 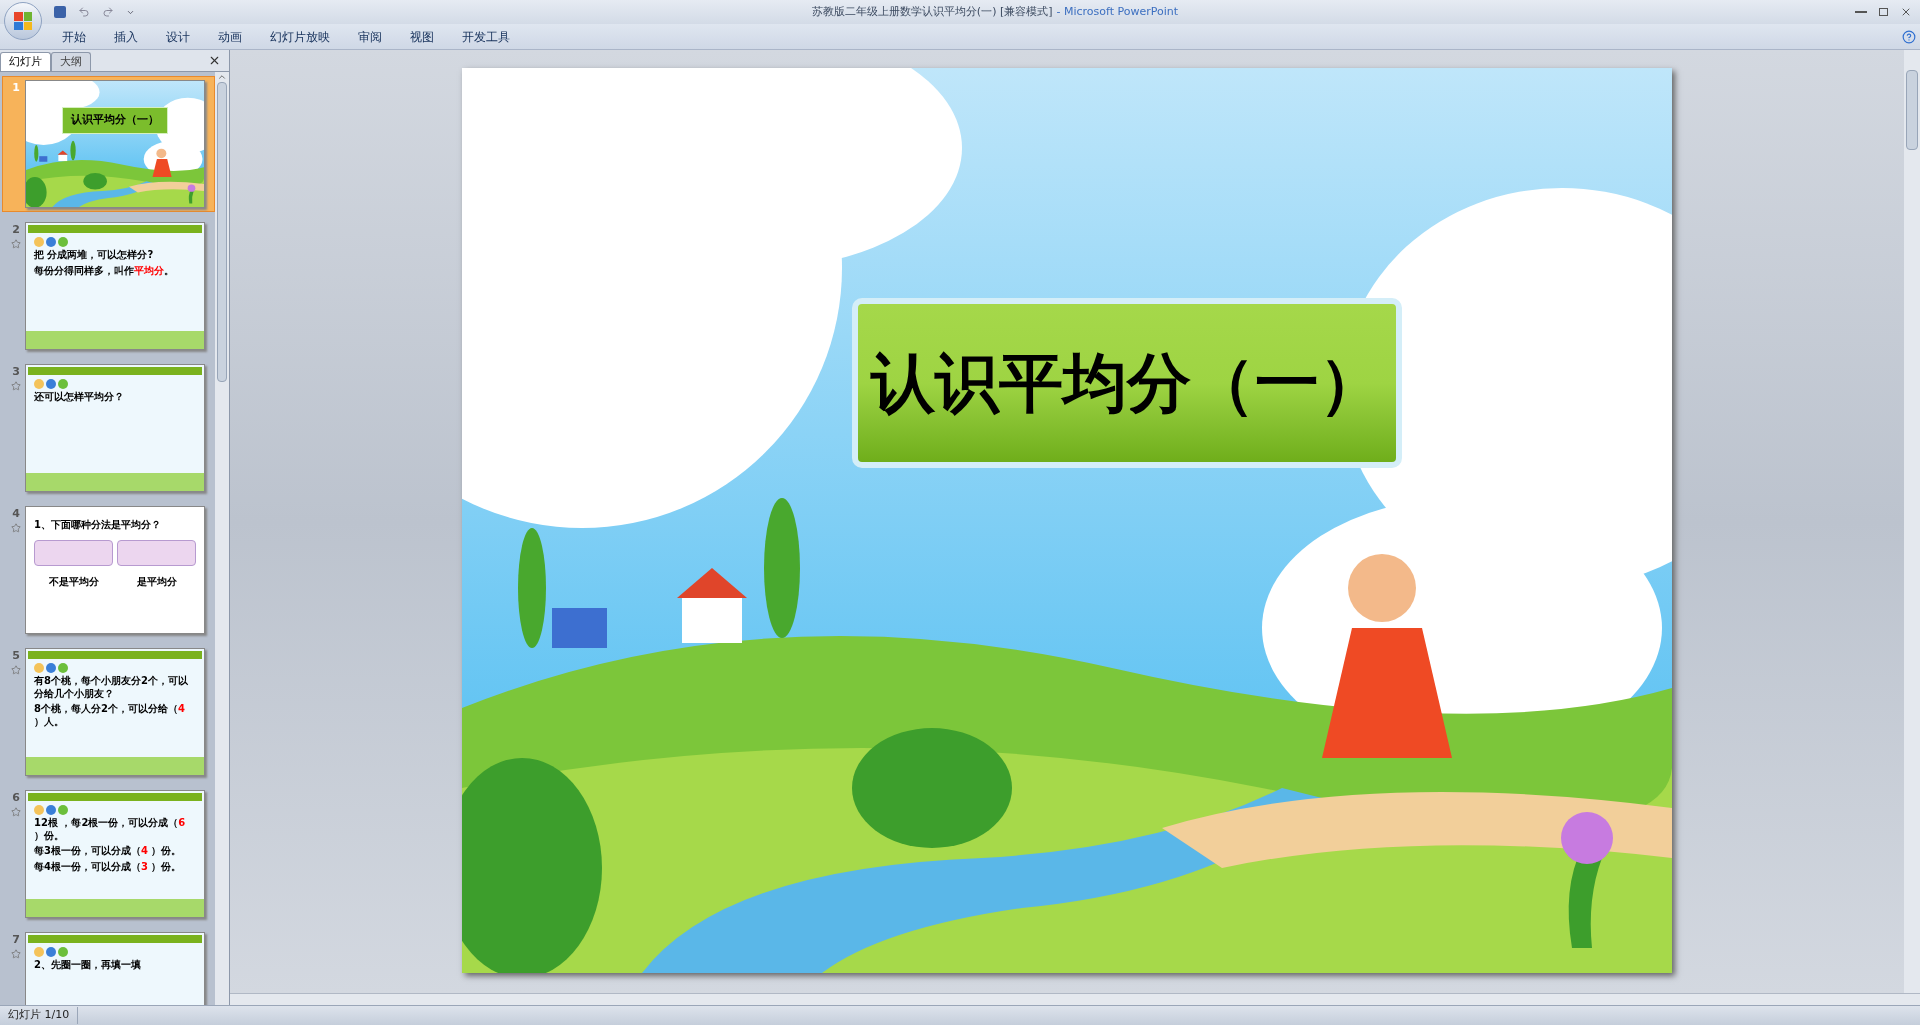 What do you see at coordinates (16, 372) in the screenshot?
I see `slide-number: 3` at bounding box center [16, 372].